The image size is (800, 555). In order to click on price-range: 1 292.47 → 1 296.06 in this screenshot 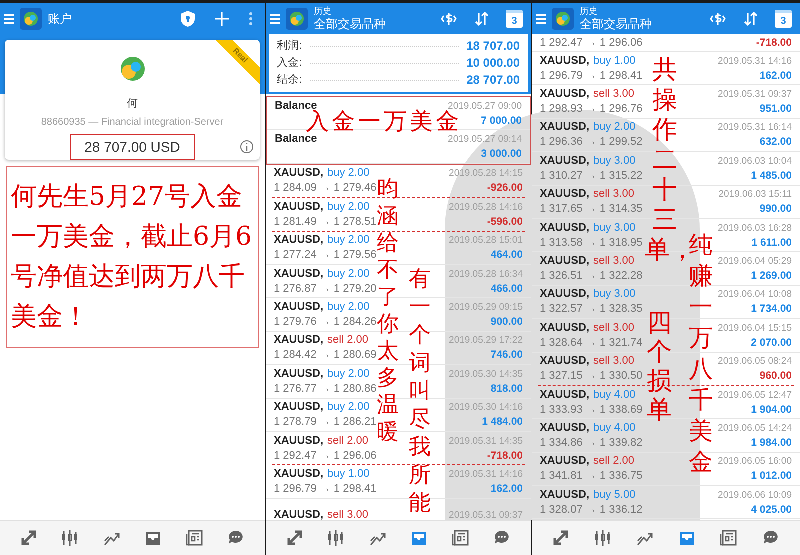, I will do `click(591, 43)`.